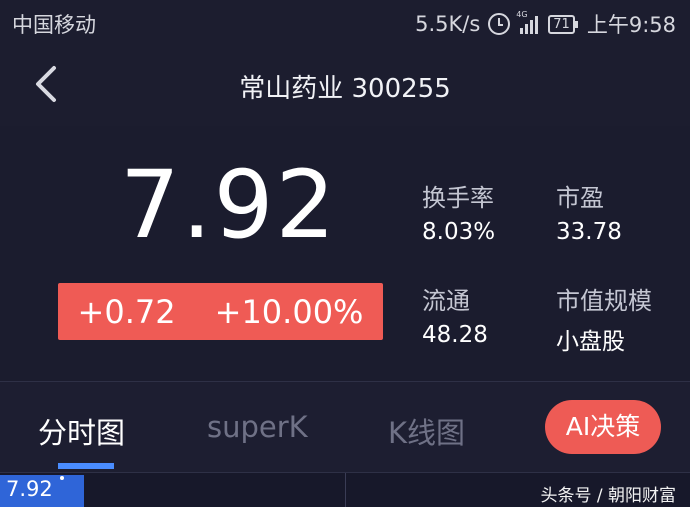 Image resolution: width=690 pixels, height=507 pixels. I want to click on metric-label: 流通, so click(446, 301).